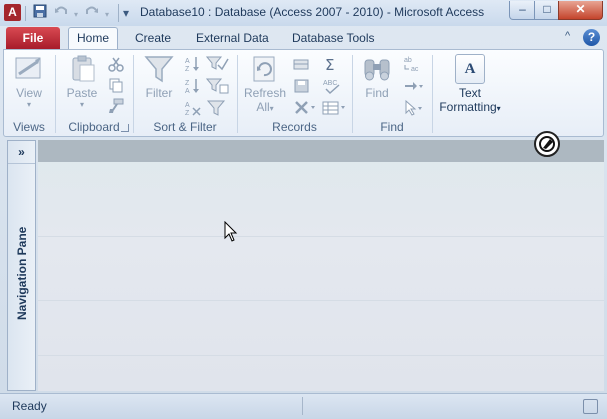 The height and width of the screenshot is (419, 607). I want to click on minimize-ribbon-icon: ^, so click(567, 36).